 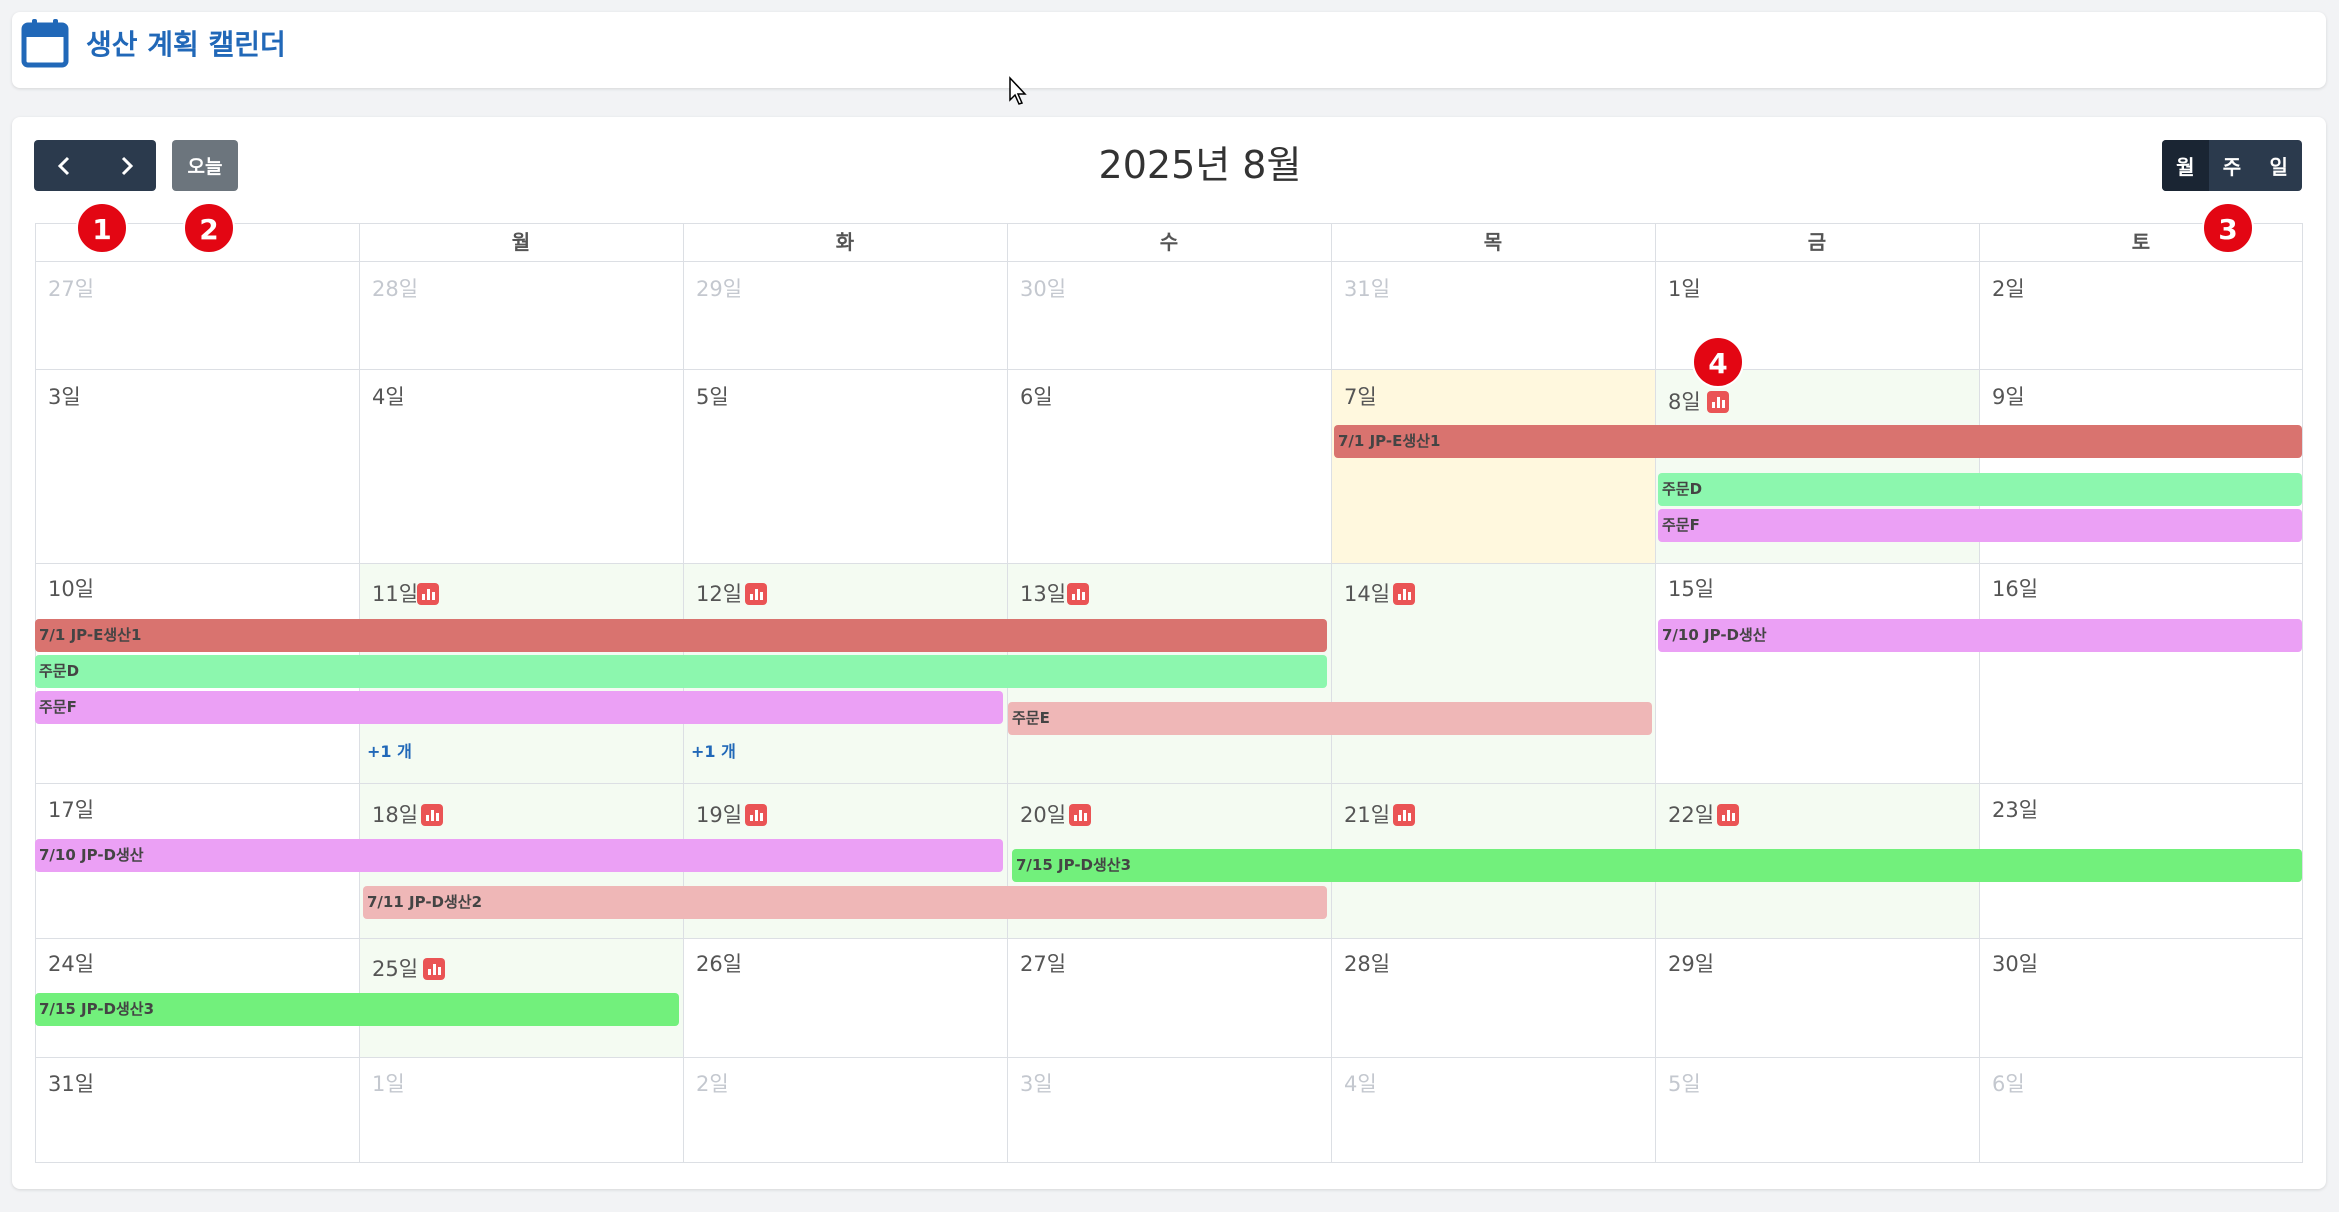 I want to click on day-number: 8일, so click(x=1684, y=402).